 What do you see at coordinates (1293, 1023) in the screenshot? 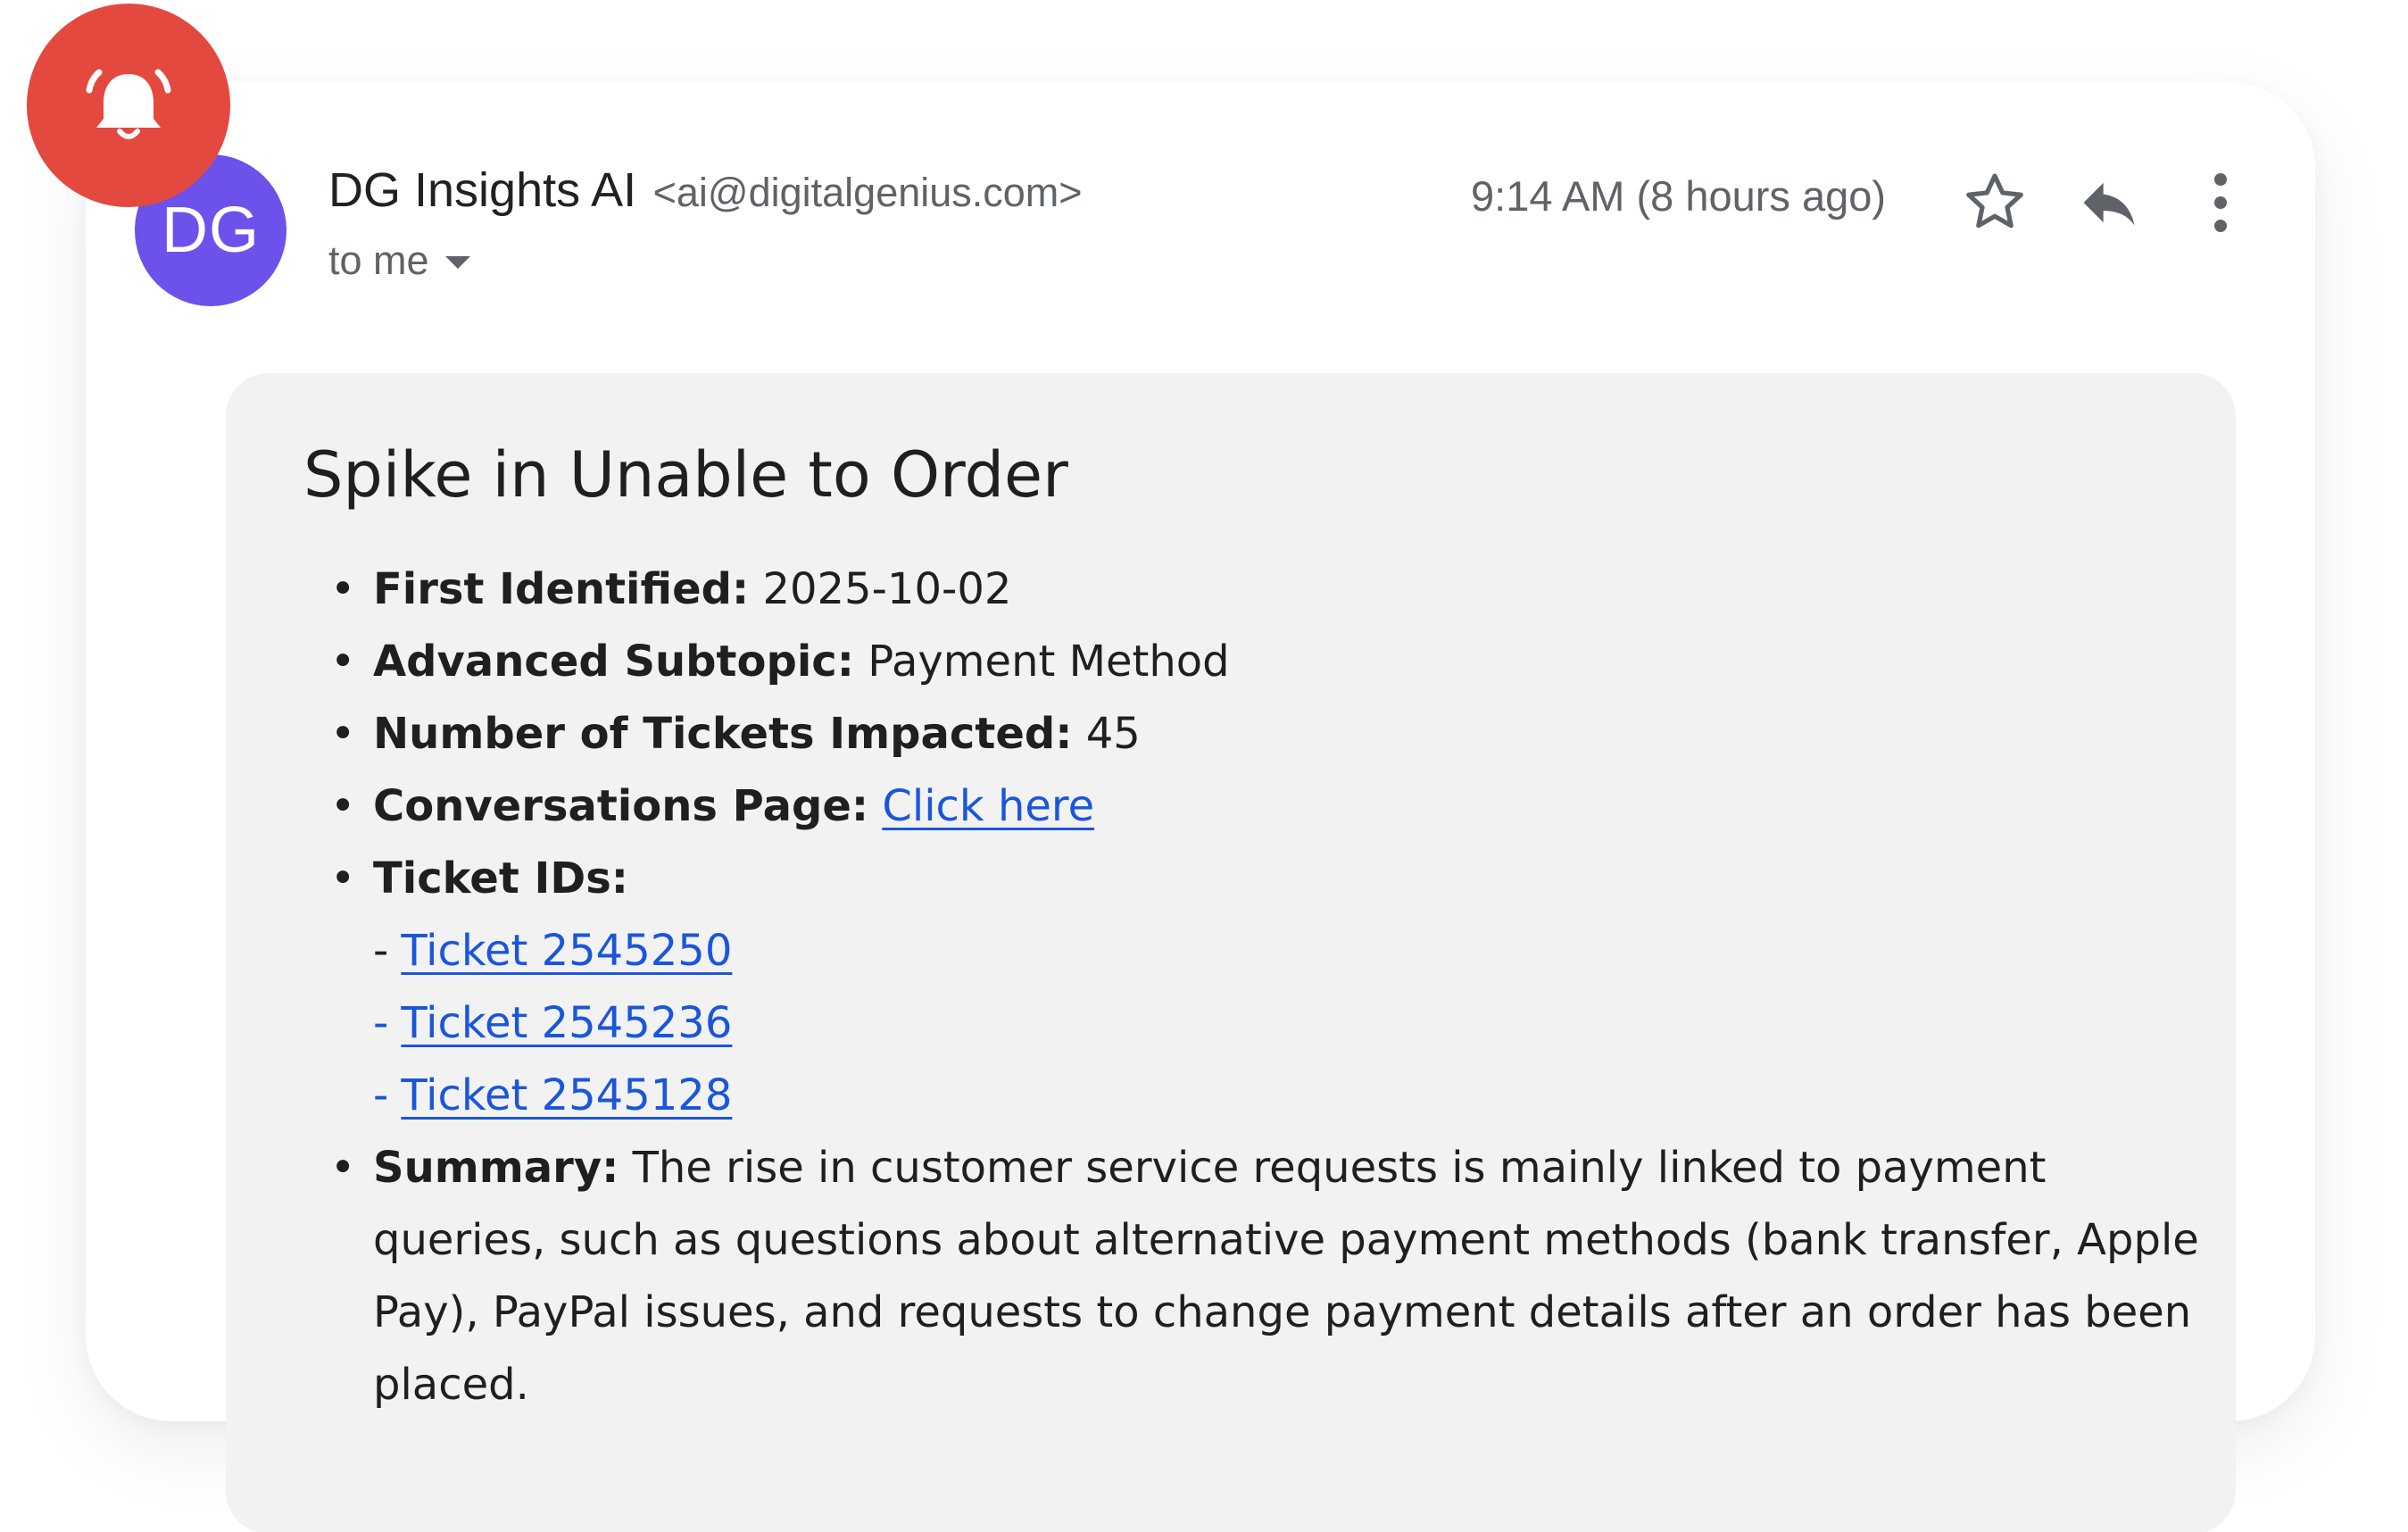
I see `ticket-row: - Ticket 2545236` at bounding box center [1293, 1023].